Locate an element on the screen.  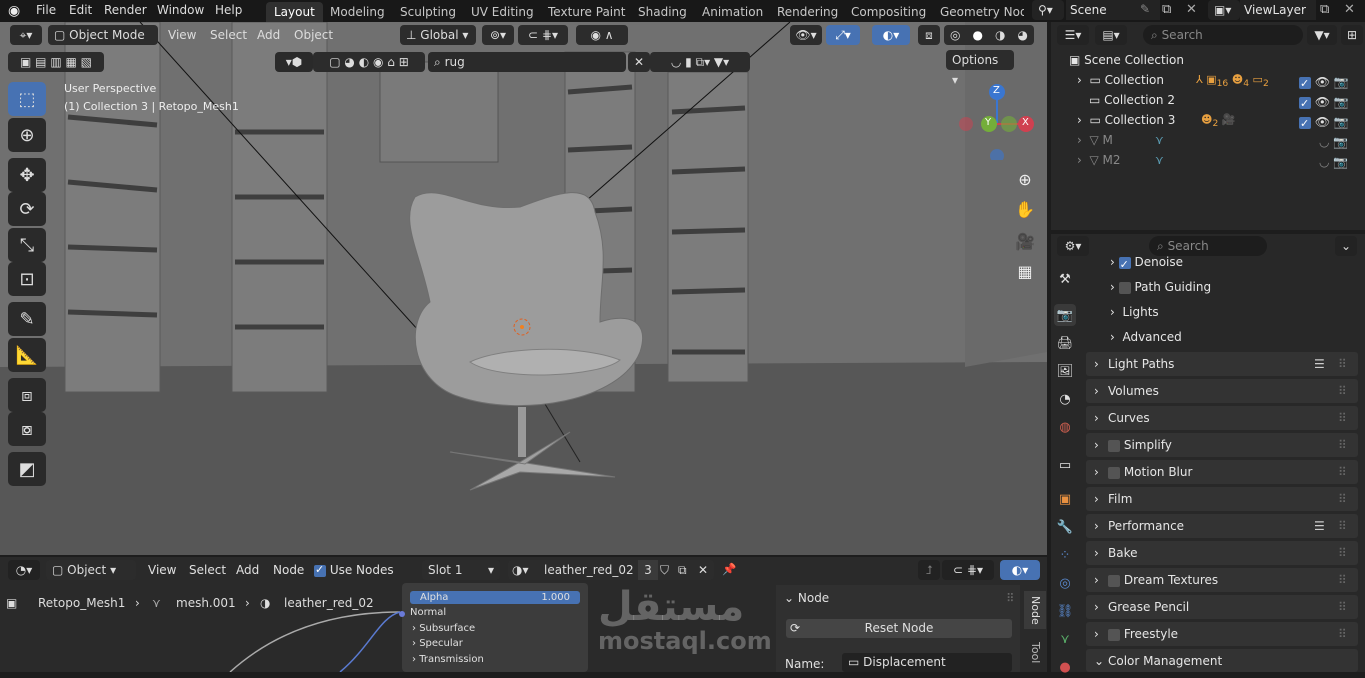
tab-sculpting: Sculpting is located at coordinates (428, 12).